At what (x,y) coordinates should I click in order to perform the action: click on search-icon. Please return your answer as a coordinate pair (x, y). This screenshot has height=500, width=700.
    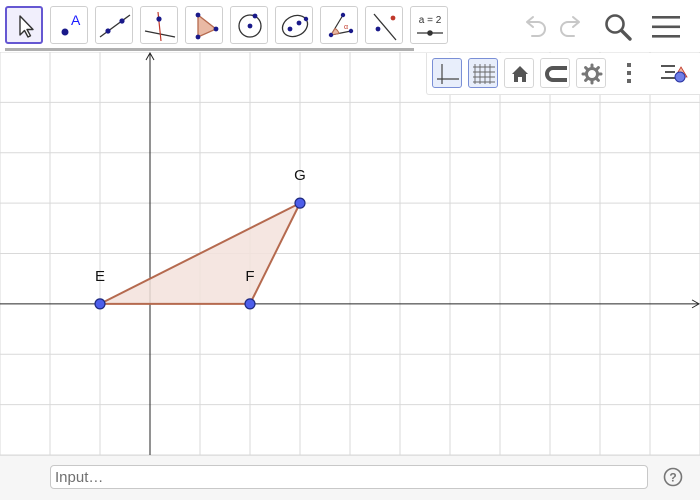
    Looking at the image, I should click on (618, 27).